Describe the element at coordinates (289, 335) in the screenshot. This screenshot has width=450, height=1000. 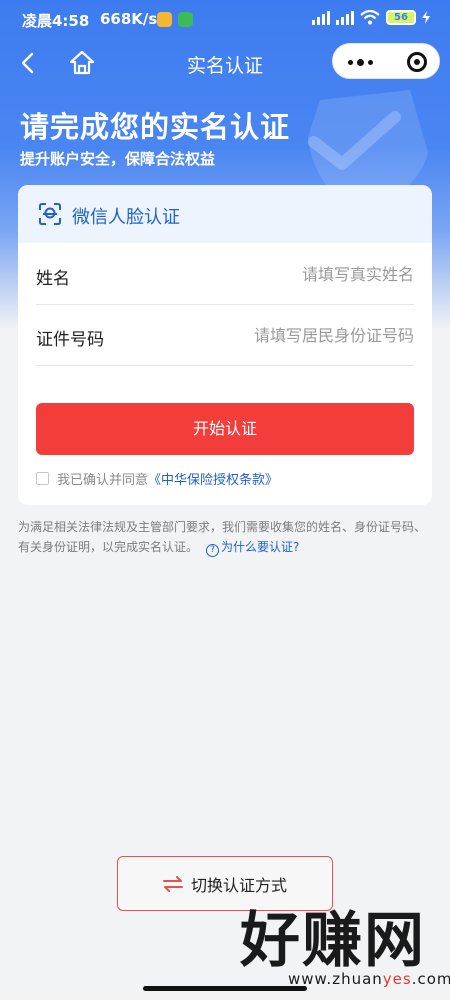
I see `id-number-input` at that location.